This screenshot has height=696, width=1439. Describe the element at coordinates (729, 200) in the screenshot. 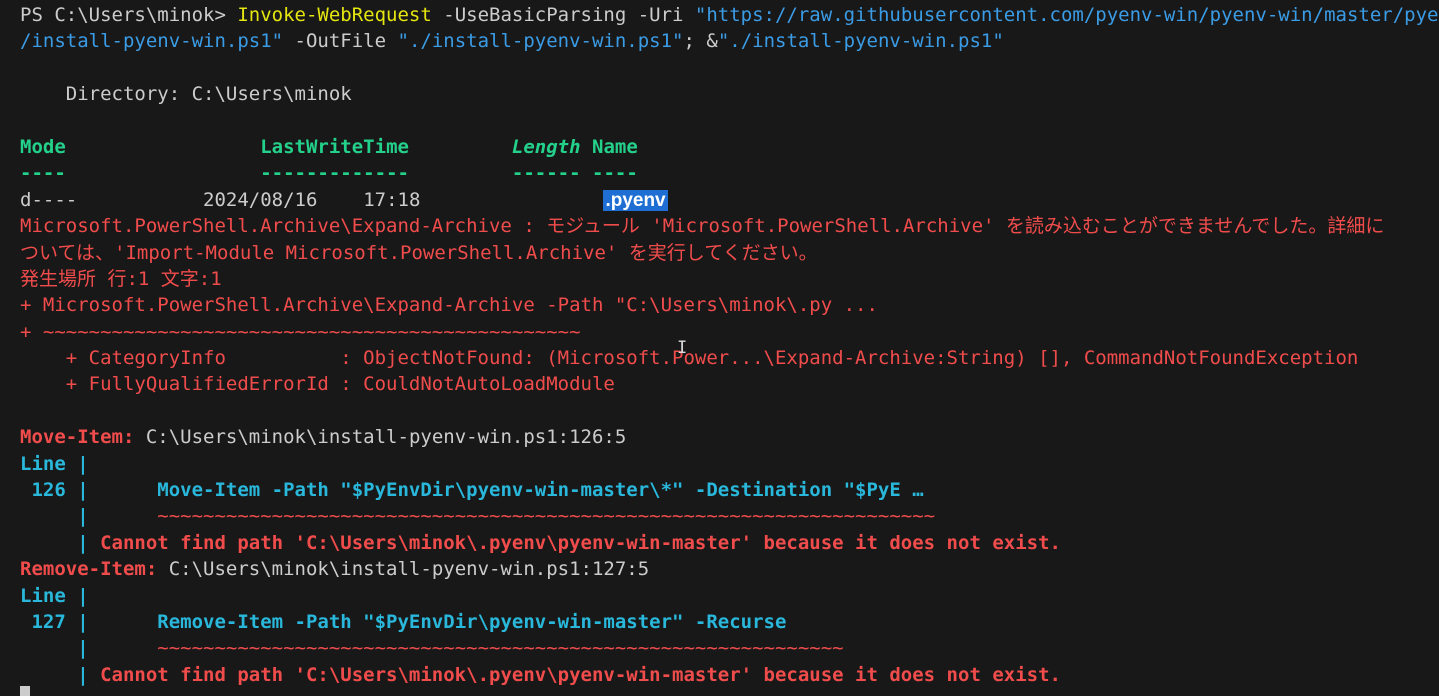

I see `listing-row: d---- 2024/08/16 17:18 .pyenv` at that location.